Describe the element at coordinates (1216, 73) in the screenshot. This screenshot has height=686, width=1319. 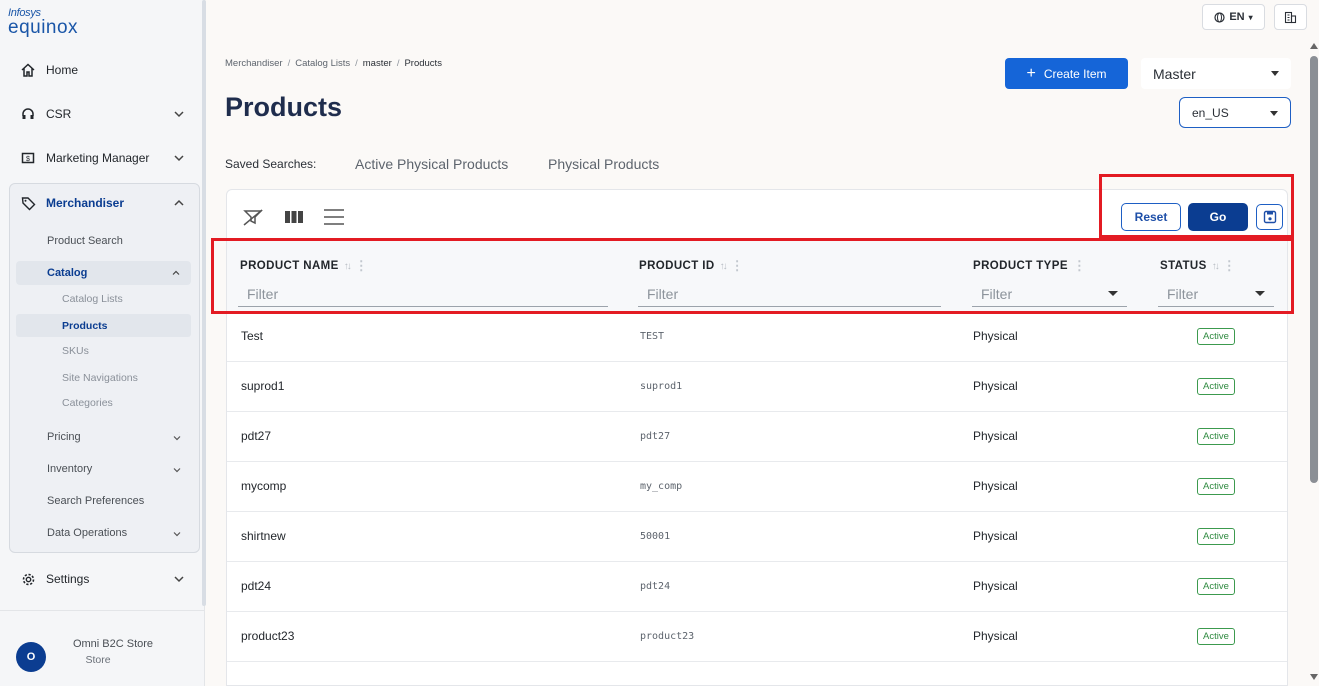
I see `catalog-select: Master` at that location.